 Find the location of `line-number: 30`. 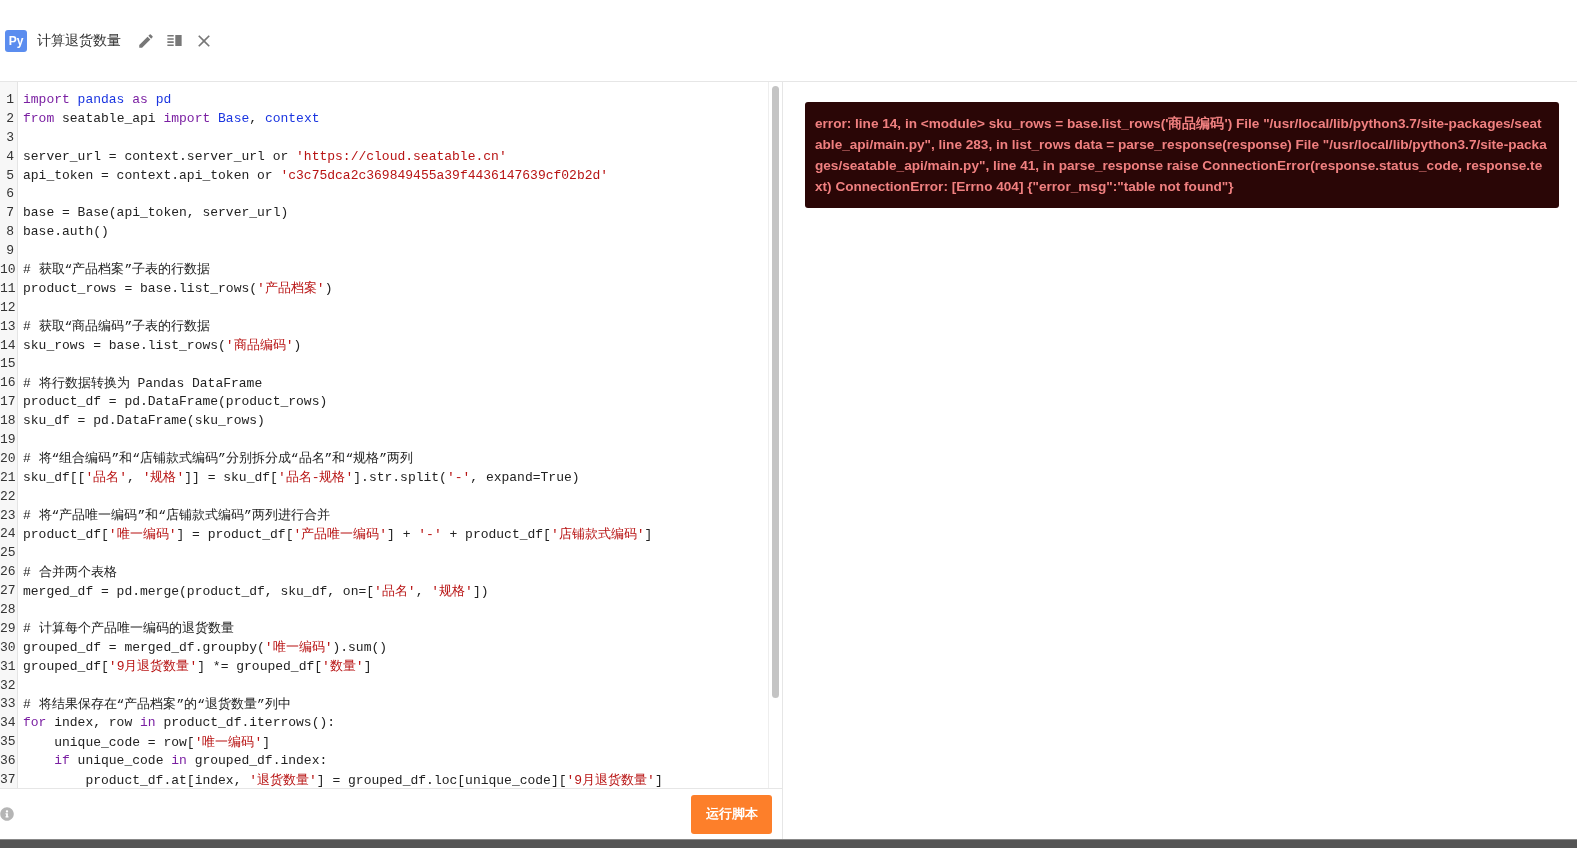

line-number: 30 is located at coordinates (7, 647).